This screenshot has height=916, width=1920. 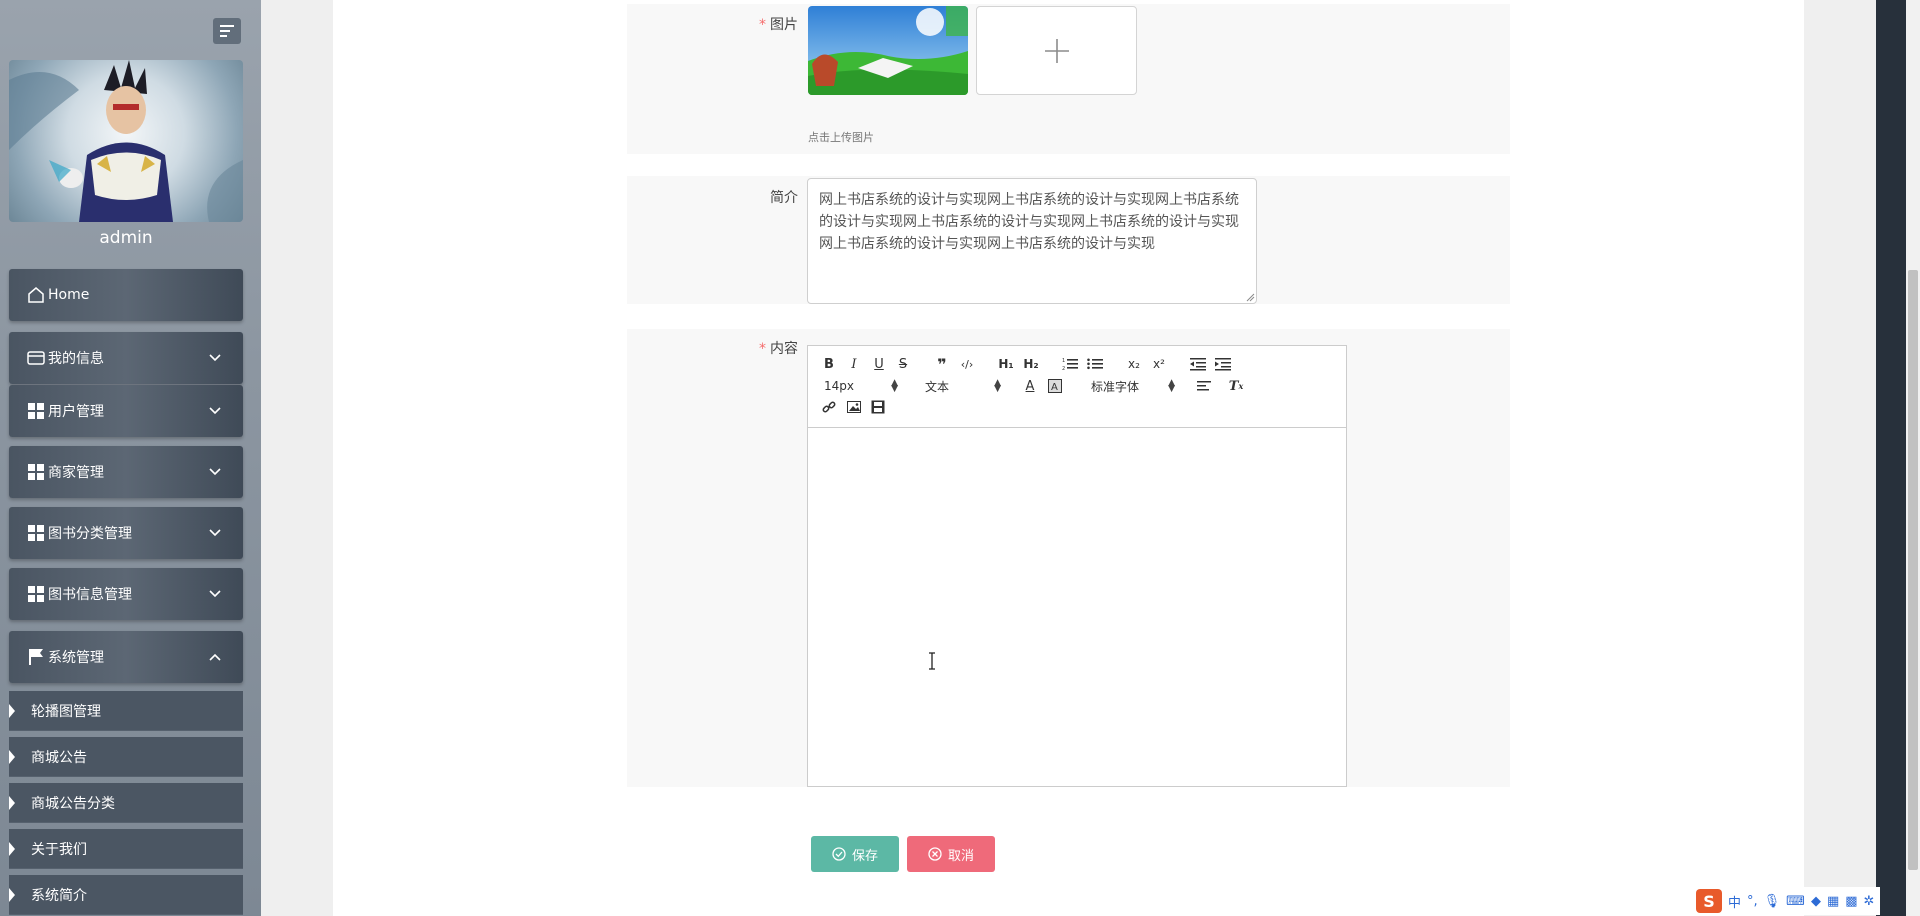 I want to click on header-1-icon: H₁, so click(x=1006, y=364).